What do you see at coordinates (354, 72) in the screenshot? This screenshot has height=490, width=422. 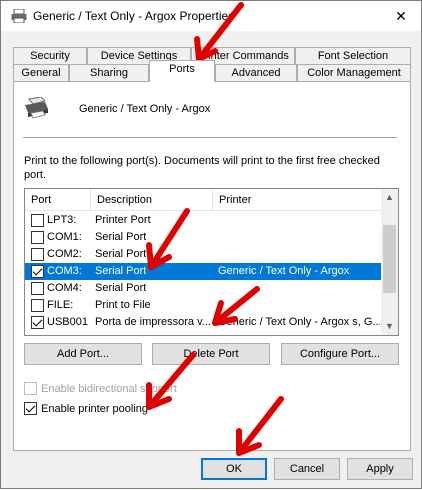 I see `tab-color-management: Color Management` at bounding box center [354, 72].